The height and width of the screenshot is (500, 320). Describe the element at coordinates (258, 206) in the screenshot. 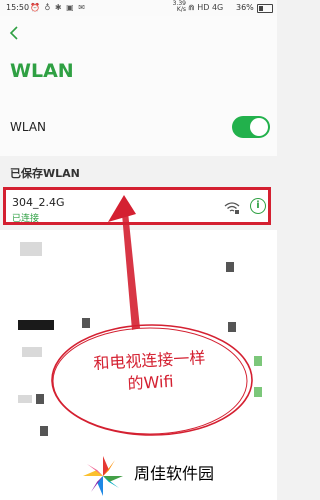

I see `info-icon: i` at that location.